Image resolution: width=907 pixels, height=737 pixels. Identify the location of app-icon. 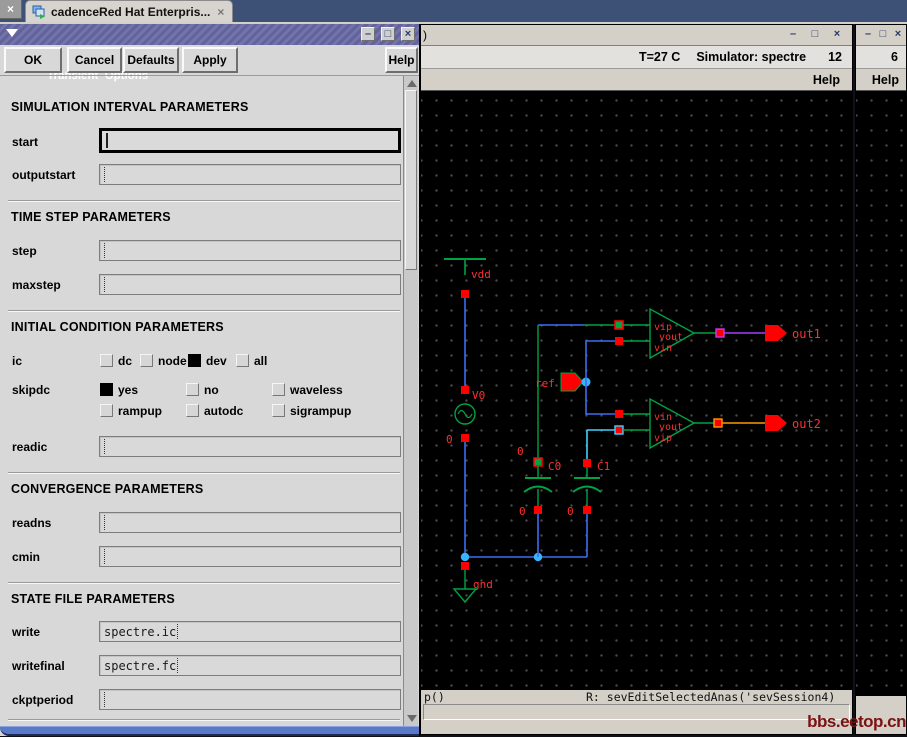
(39, 12).